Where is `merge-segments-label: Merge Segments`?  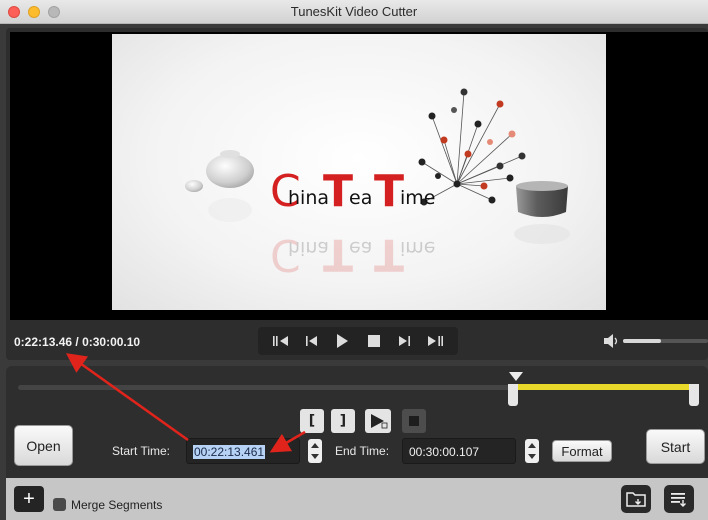
merge-segments-label: Merge Segments is located at coordinates (117, 505).